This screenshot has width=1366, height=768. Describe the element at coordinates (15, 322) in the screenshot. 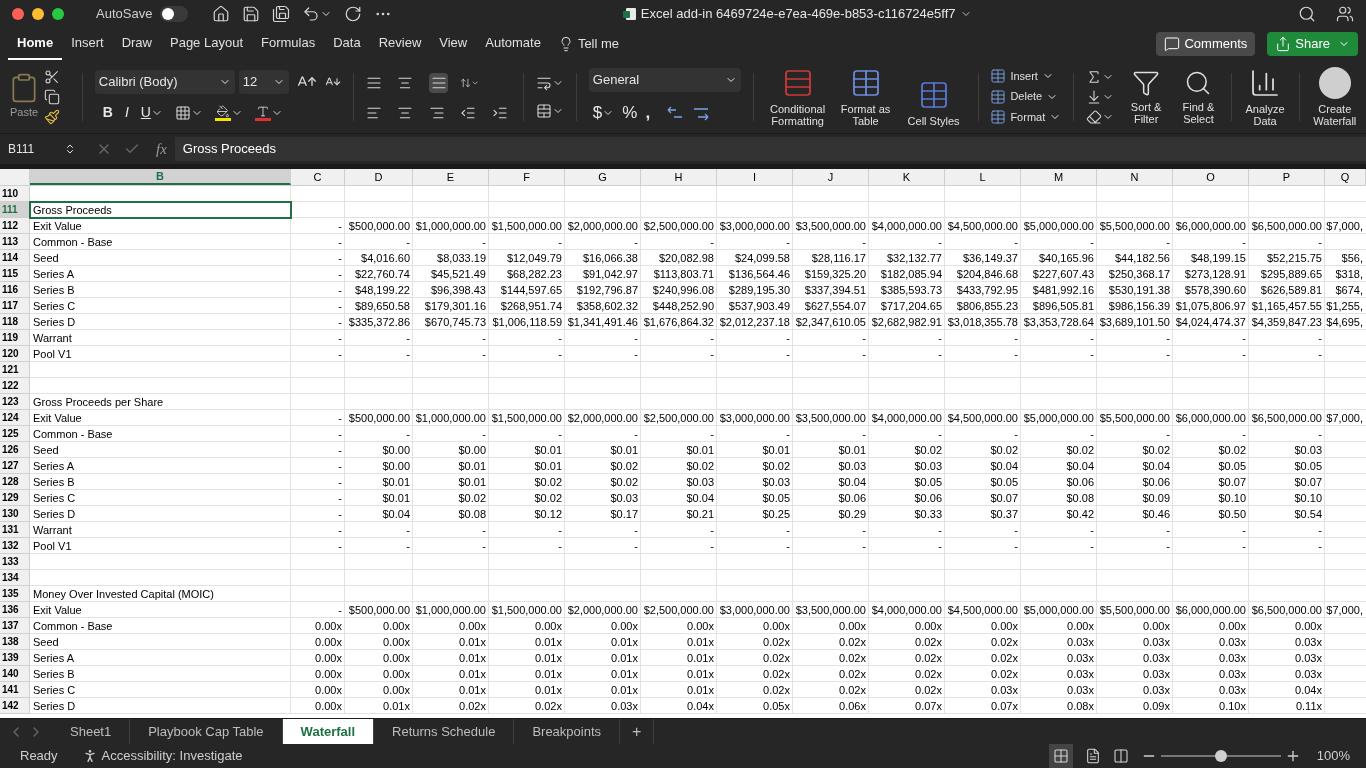

I see `row-header: 118` at that location.